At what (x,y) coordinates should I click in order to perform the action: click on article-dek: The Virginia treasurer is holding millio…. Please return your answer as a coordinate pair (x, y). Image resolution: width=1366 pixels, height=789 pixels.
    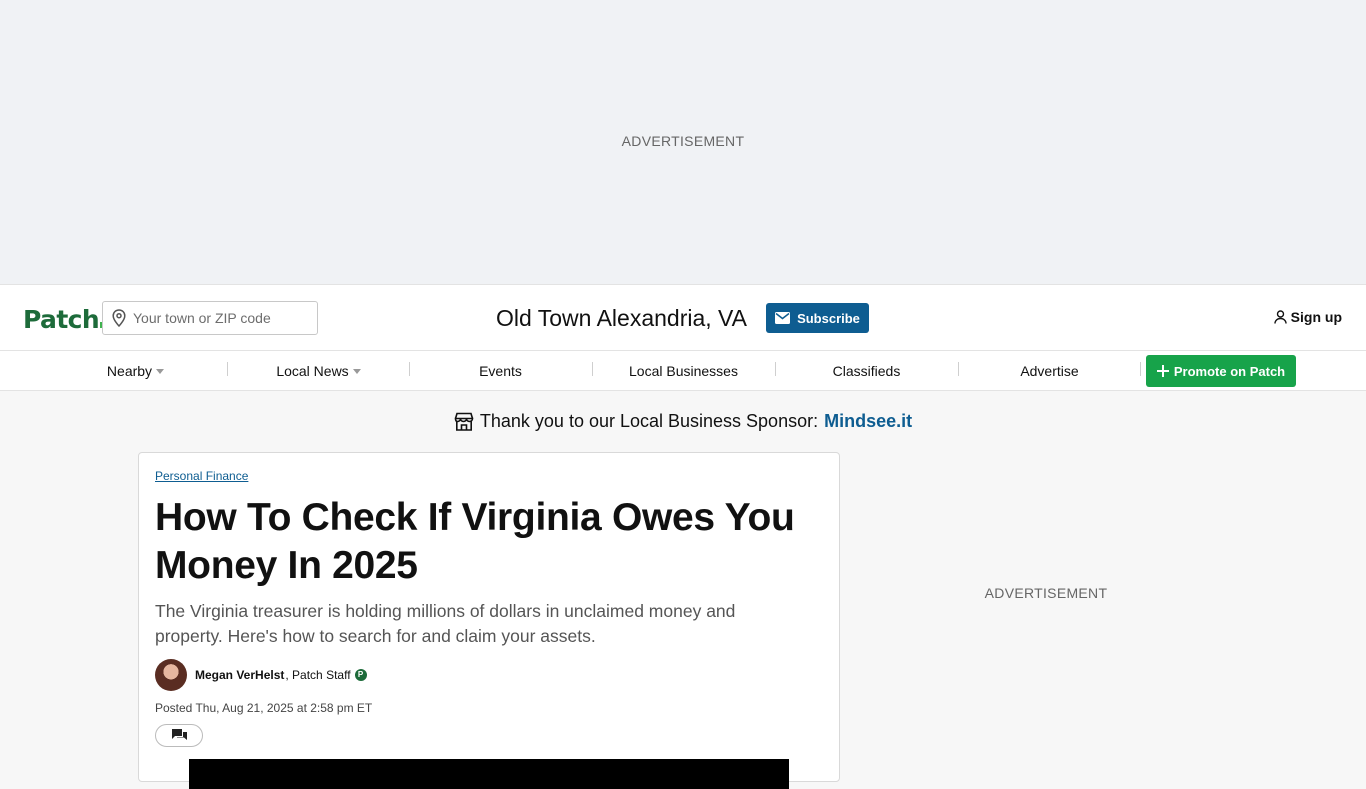
    Looking at the image, I should click on (445, 623).